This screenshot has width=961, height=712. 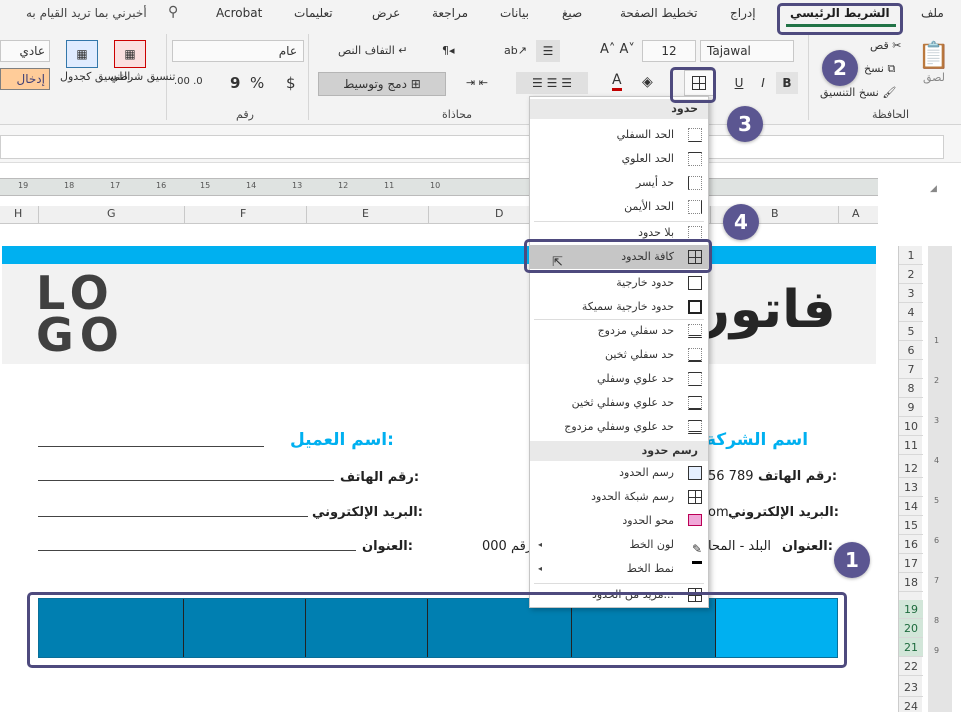 I want to click on row-header: 6, so click(x=911, y=350).